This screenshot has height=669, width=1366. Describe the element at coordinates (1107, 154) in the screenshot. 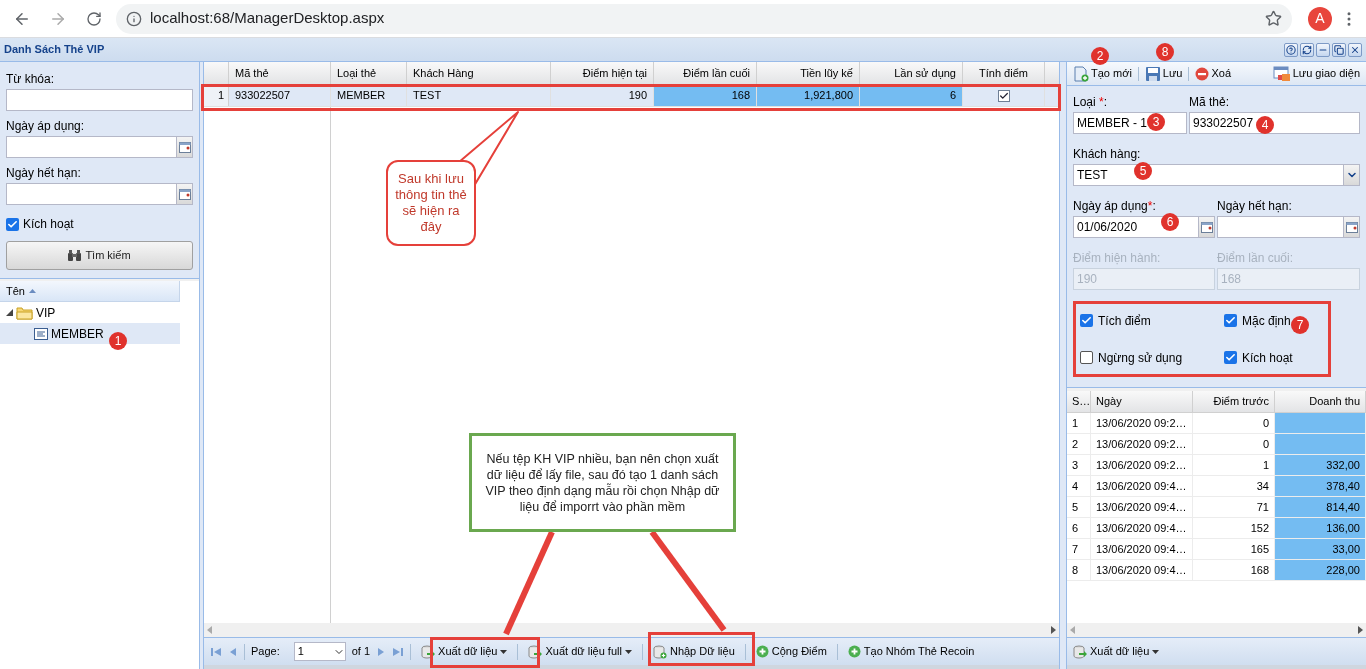

I see `field-label: Khách hàng:` at that location.